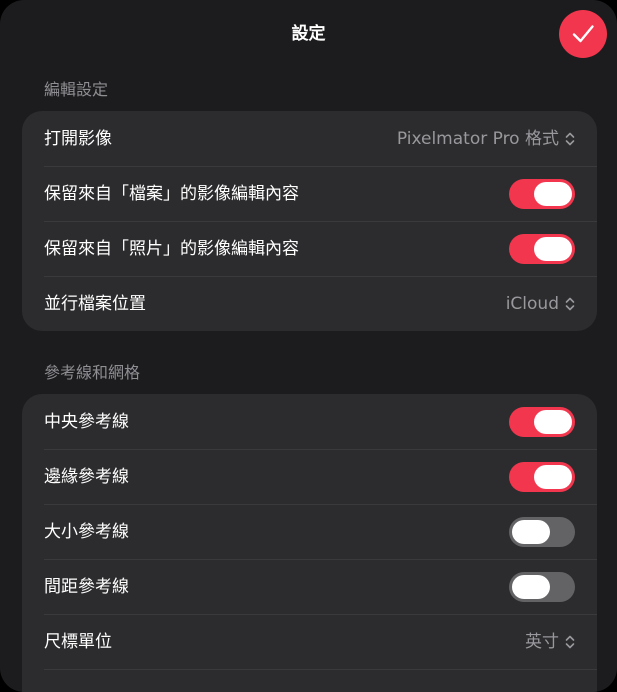 Image resolution: width=617 pixels, height=692 pixels. I want to click on row-label: 邊緣參考線, so click(86, 476).